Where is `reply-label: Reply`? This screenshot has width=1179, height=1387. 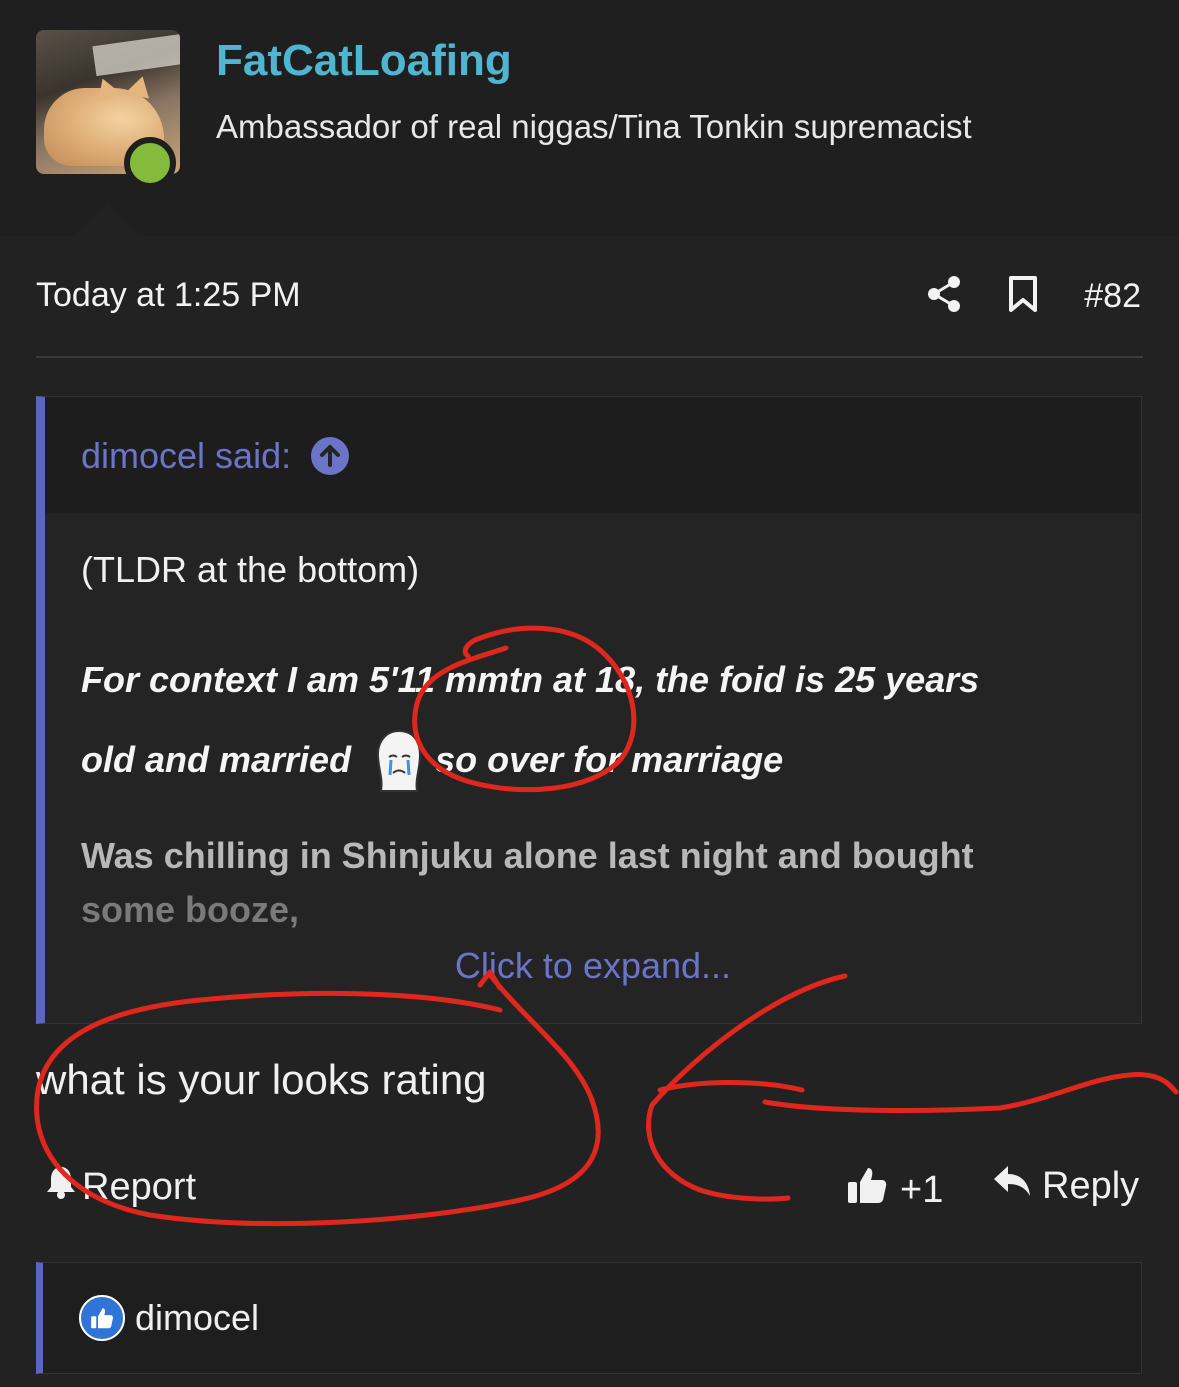
reply-label: Reply is located at coordinates (1091, 1185).